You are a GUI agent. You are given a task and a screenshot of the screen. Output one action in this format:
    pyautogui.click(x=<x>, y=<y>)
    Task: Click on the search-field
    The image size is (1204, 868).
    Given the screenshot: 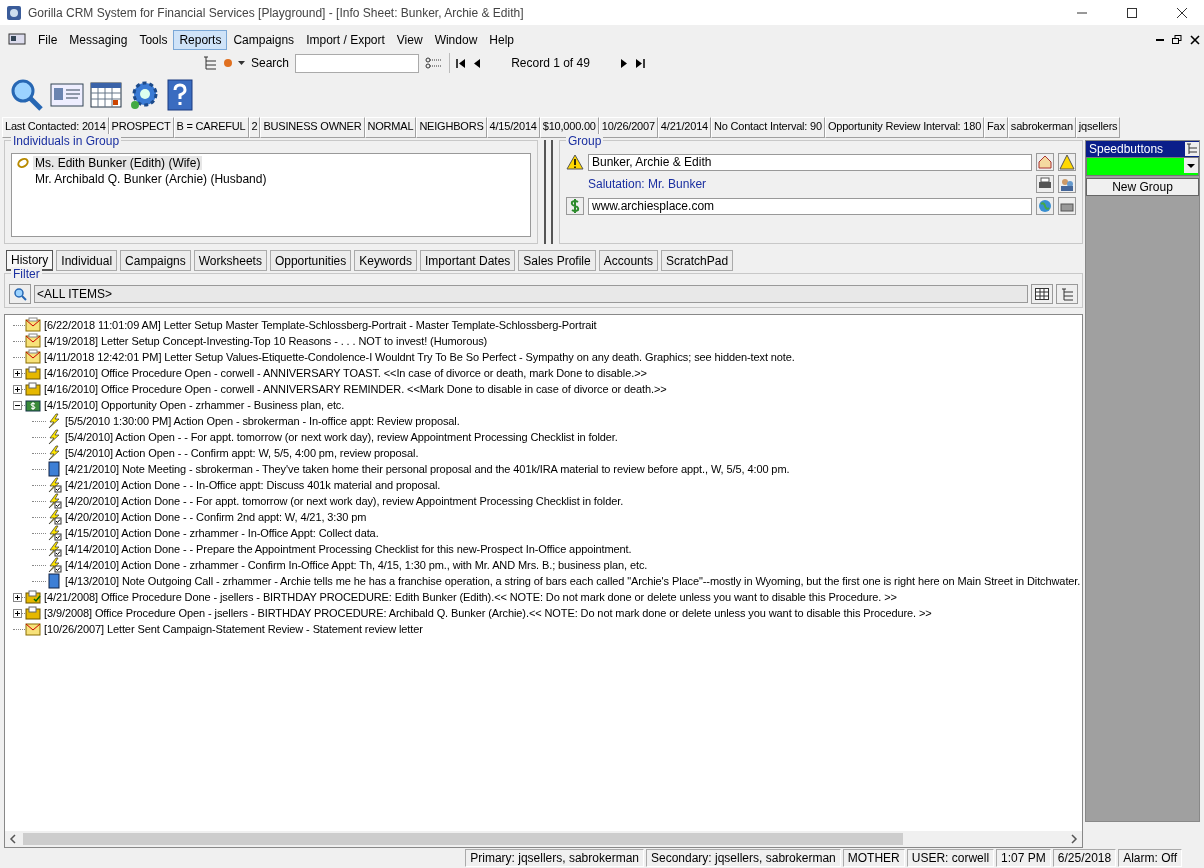 What is the action you would take?
    pyautogui.click(x=357, y=63)
    